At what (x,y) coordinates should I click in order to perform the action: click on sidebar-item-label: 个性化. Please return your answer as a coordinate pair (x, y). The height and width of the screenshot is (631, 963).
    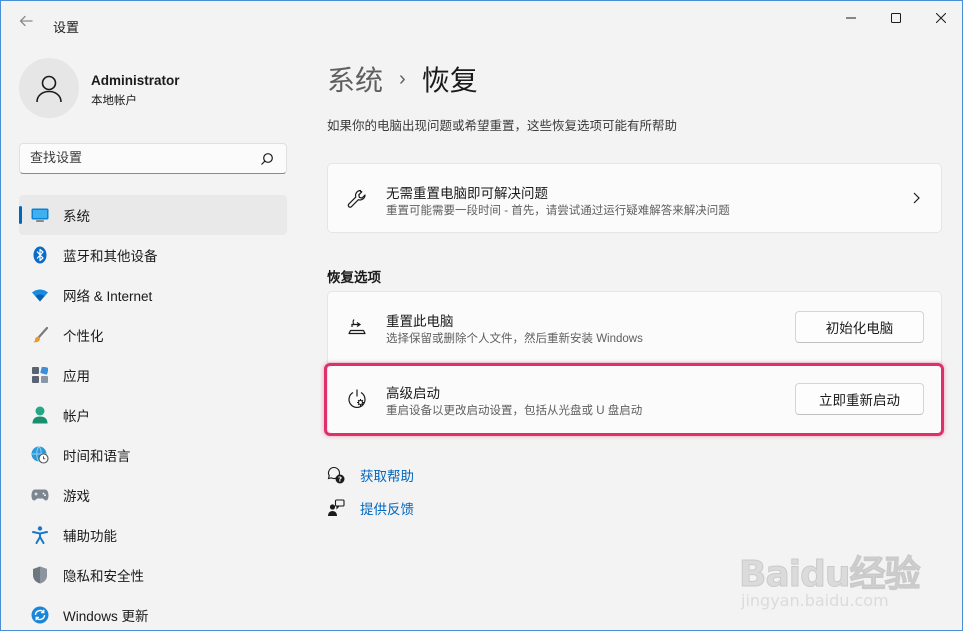
    Looking at the image, I should click on (83, 336).